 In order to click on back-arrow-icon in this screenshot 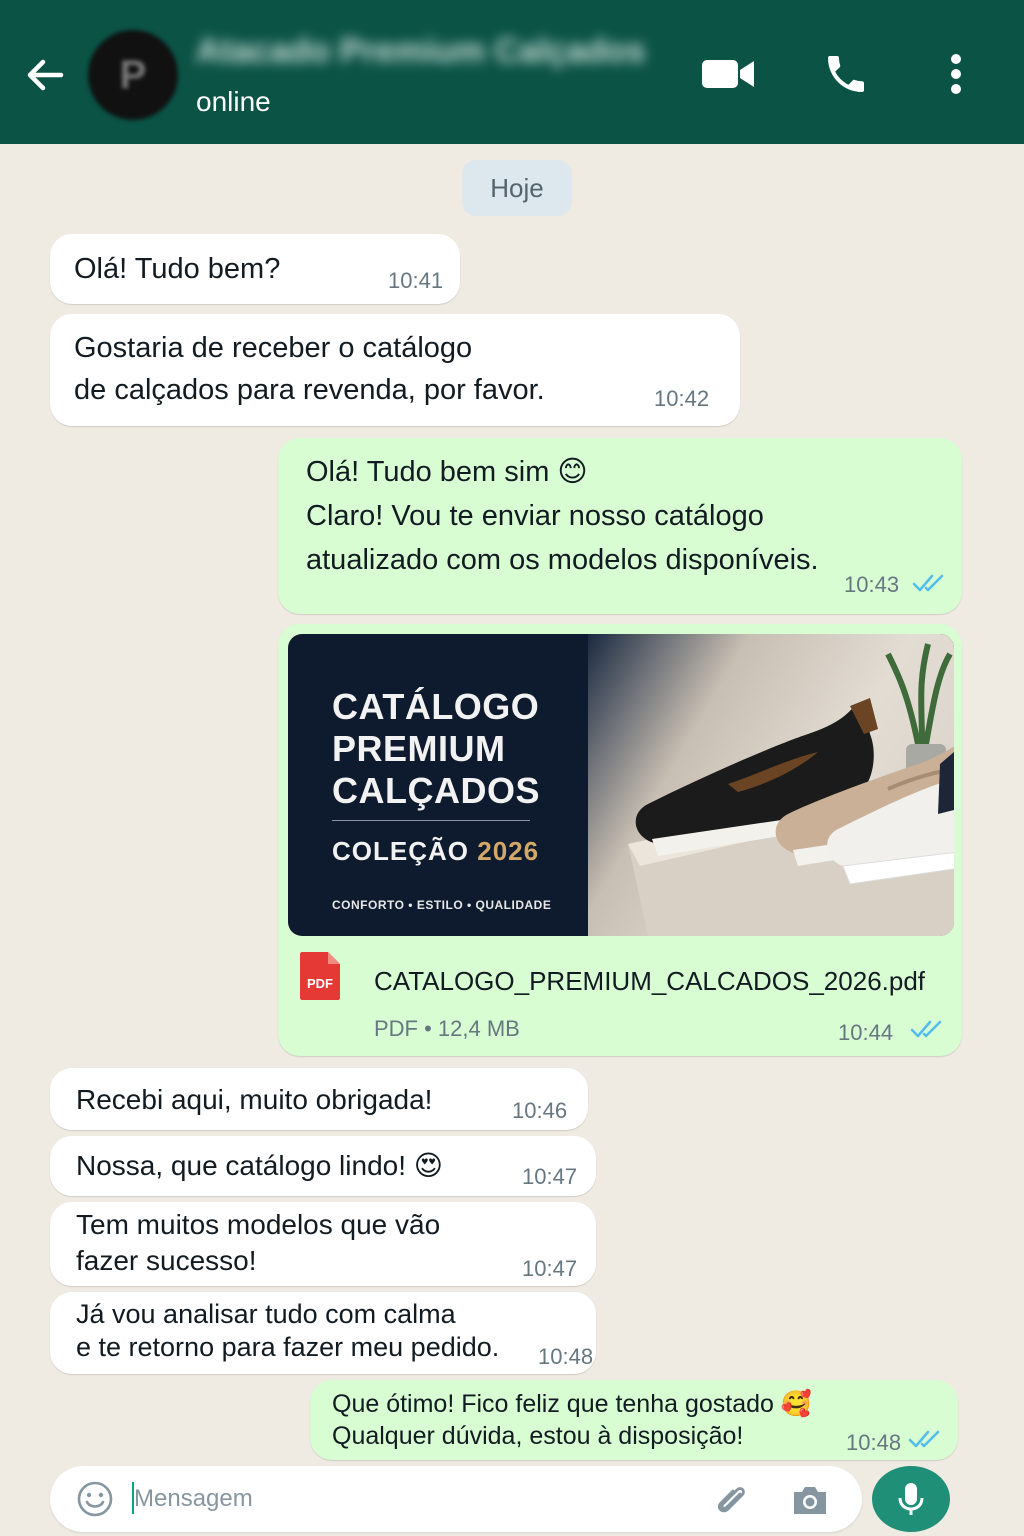, I will do `click(45, 75)`.